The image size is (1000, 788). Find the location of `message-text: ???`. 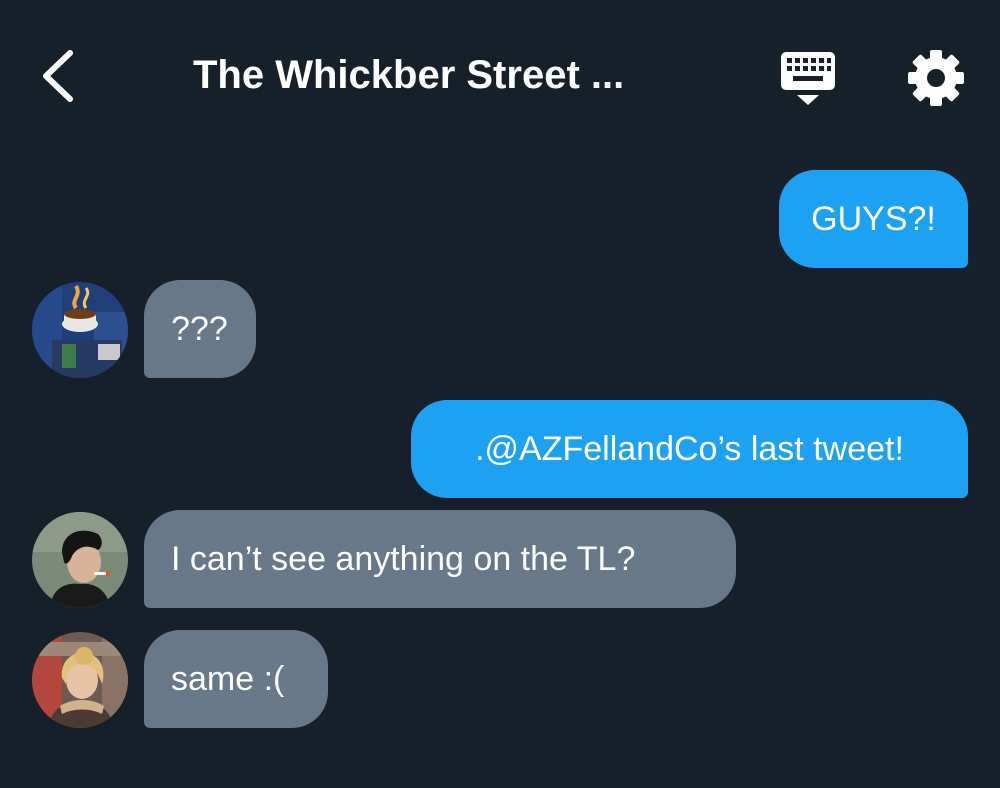

message-text: ??? is located at coordinates (199, 329).